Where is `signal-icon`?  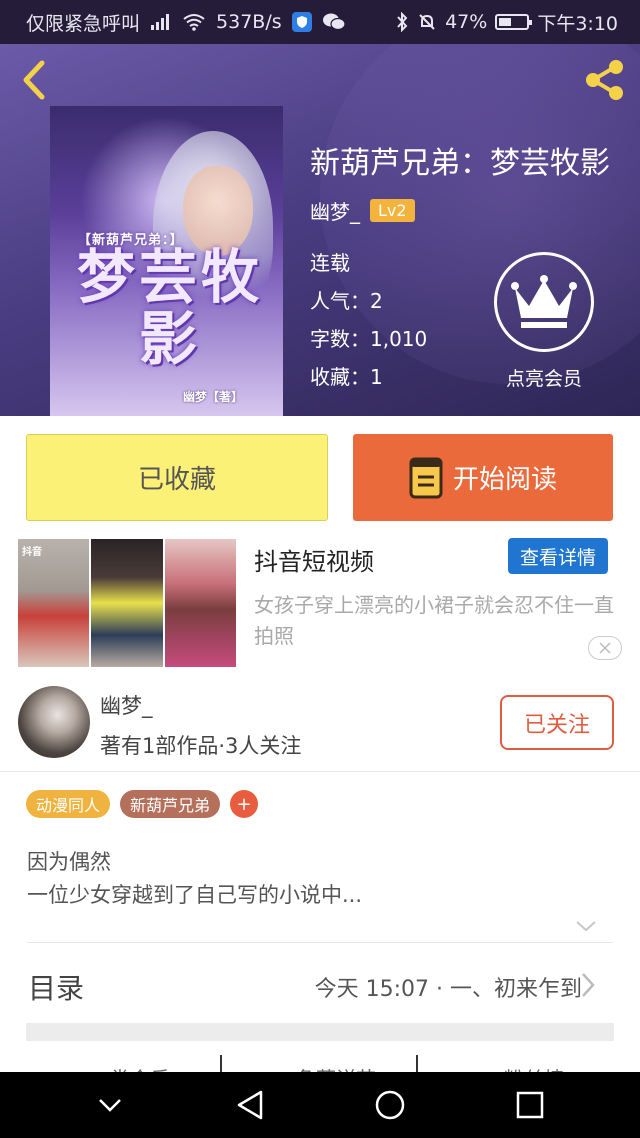 signal-icon is located at coordinates (161, 22).